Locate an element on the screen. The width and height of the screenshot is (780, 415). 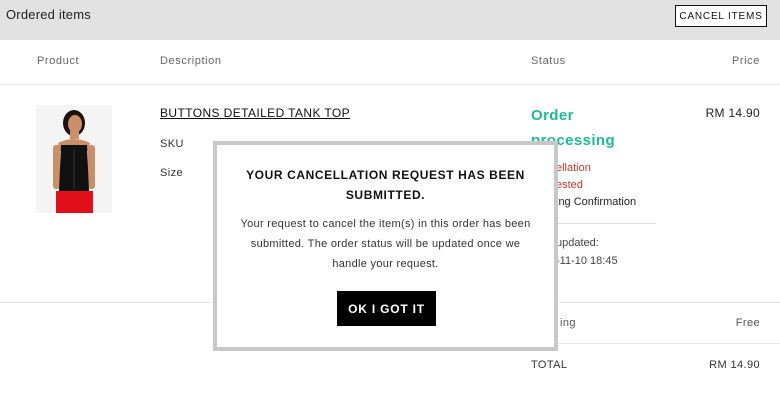
size-label: Size is located at coordinates (171, 173).